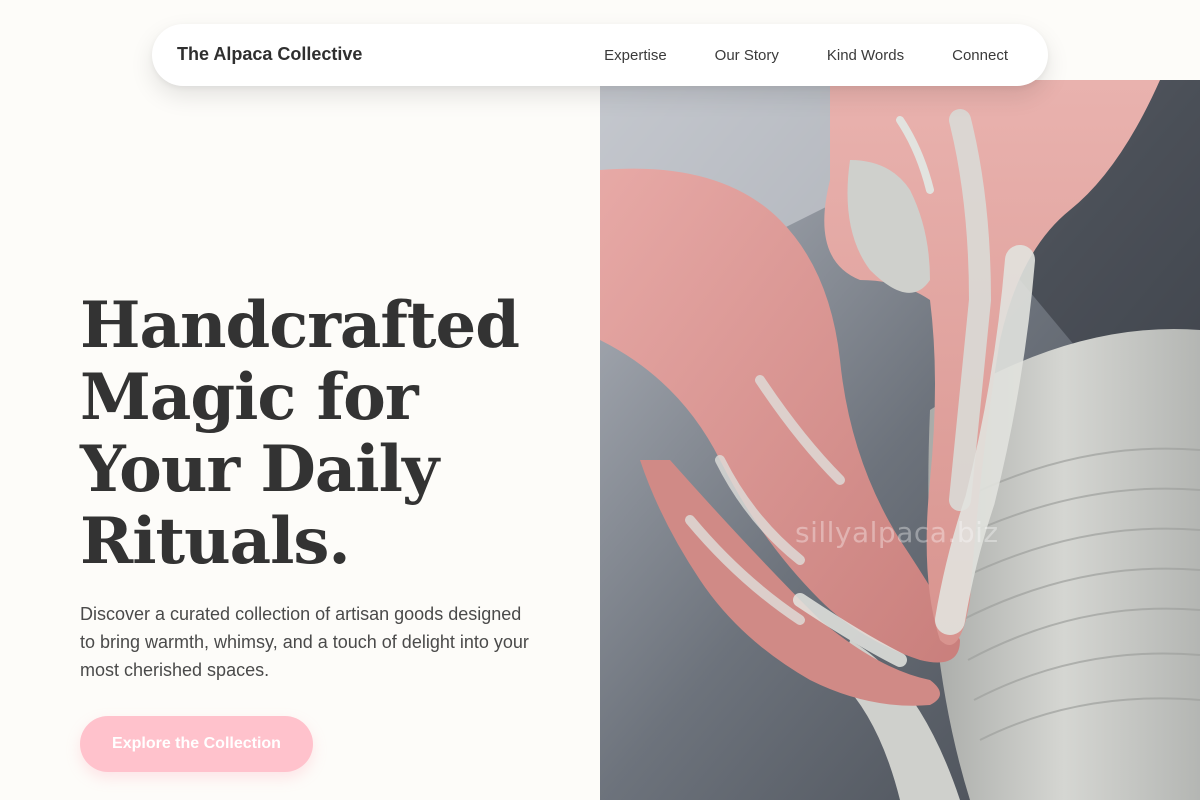 The height and width of the screenshot is (800, 1200). What do you see at coordinates (269, 54) in the screenshot?
I see `brand-logo-link: The Alpaca Collective` at bounding box center [269, 54].